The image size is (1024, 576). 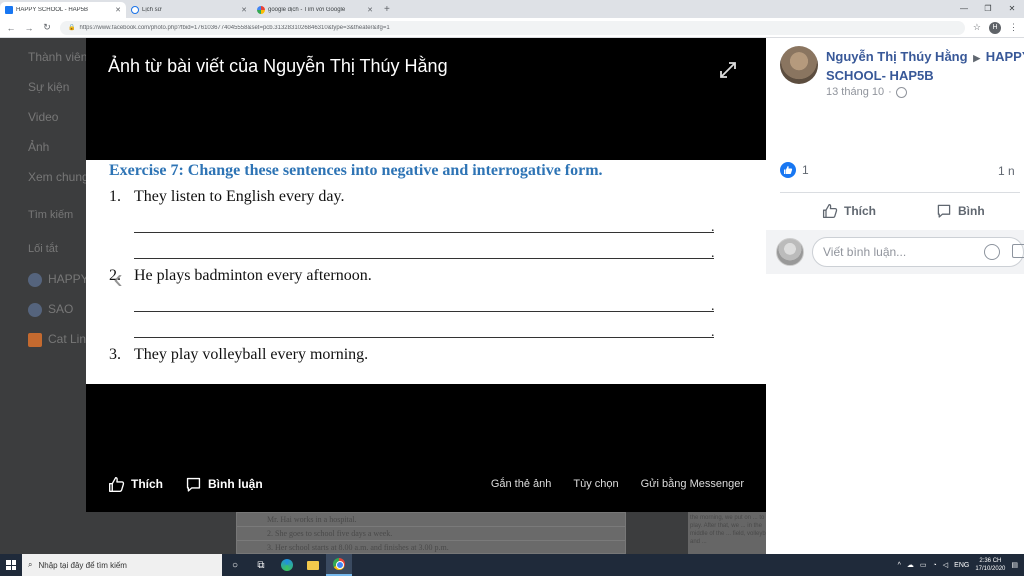 What do you see at coordinates (971, 211) in the screenshot?
I see `post-comment-label: Bình` at bounding box center [971, 211].